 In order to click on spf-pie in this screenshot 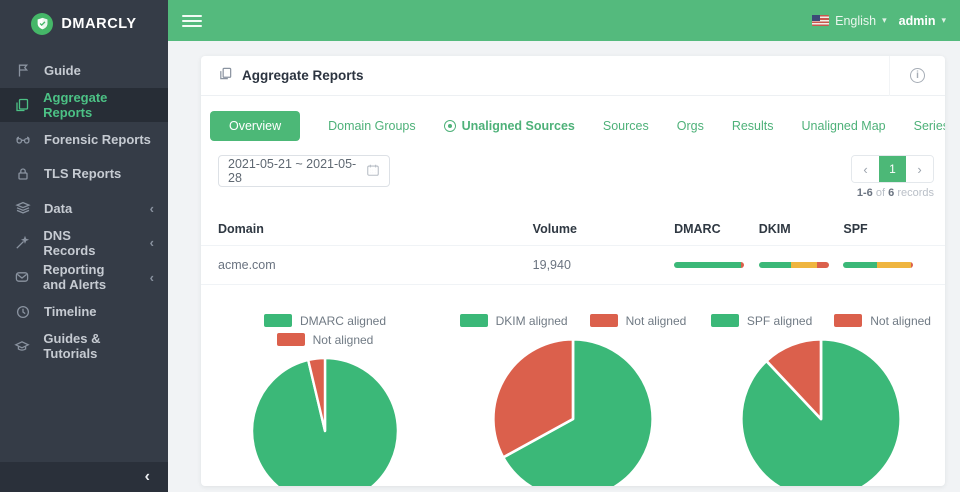, I will do `click(821, 411)`.